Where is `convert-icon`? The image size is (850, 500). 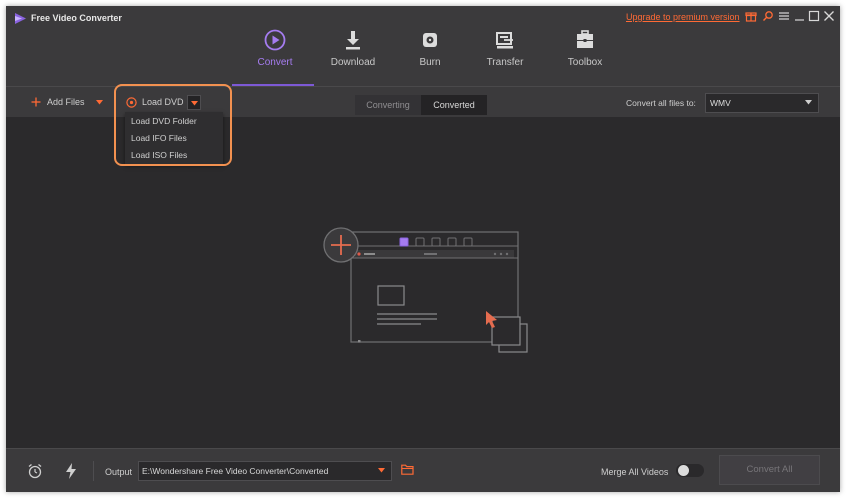
convert-icon is located at coordinates (275, 40).